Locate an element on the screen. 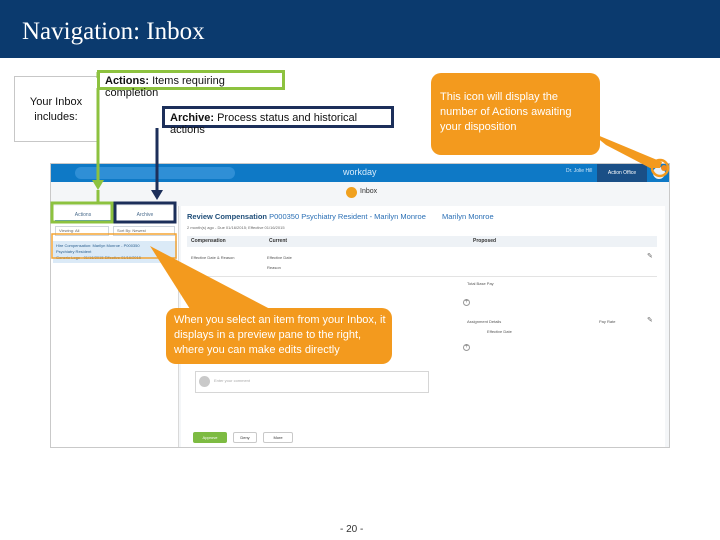 This screenshot has width=720, height=540. inbox-icon is located at coordinates (351, 192).